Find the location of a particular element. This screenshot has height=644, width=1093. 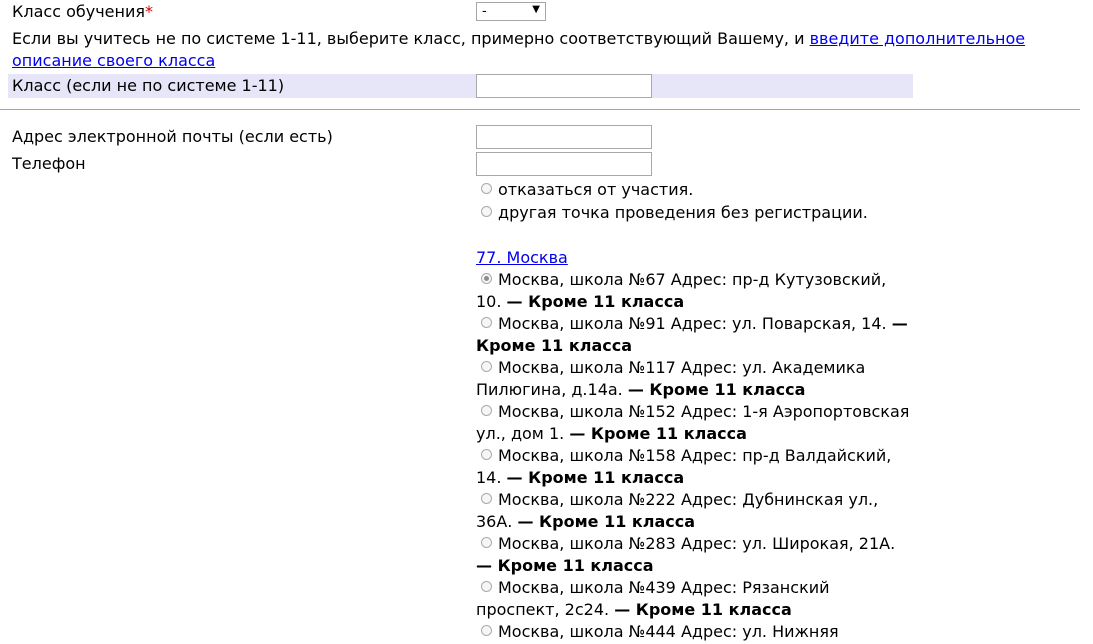

other-point-option-label: другая точка проведения без регистрации. is located at coordinates (683, 212).